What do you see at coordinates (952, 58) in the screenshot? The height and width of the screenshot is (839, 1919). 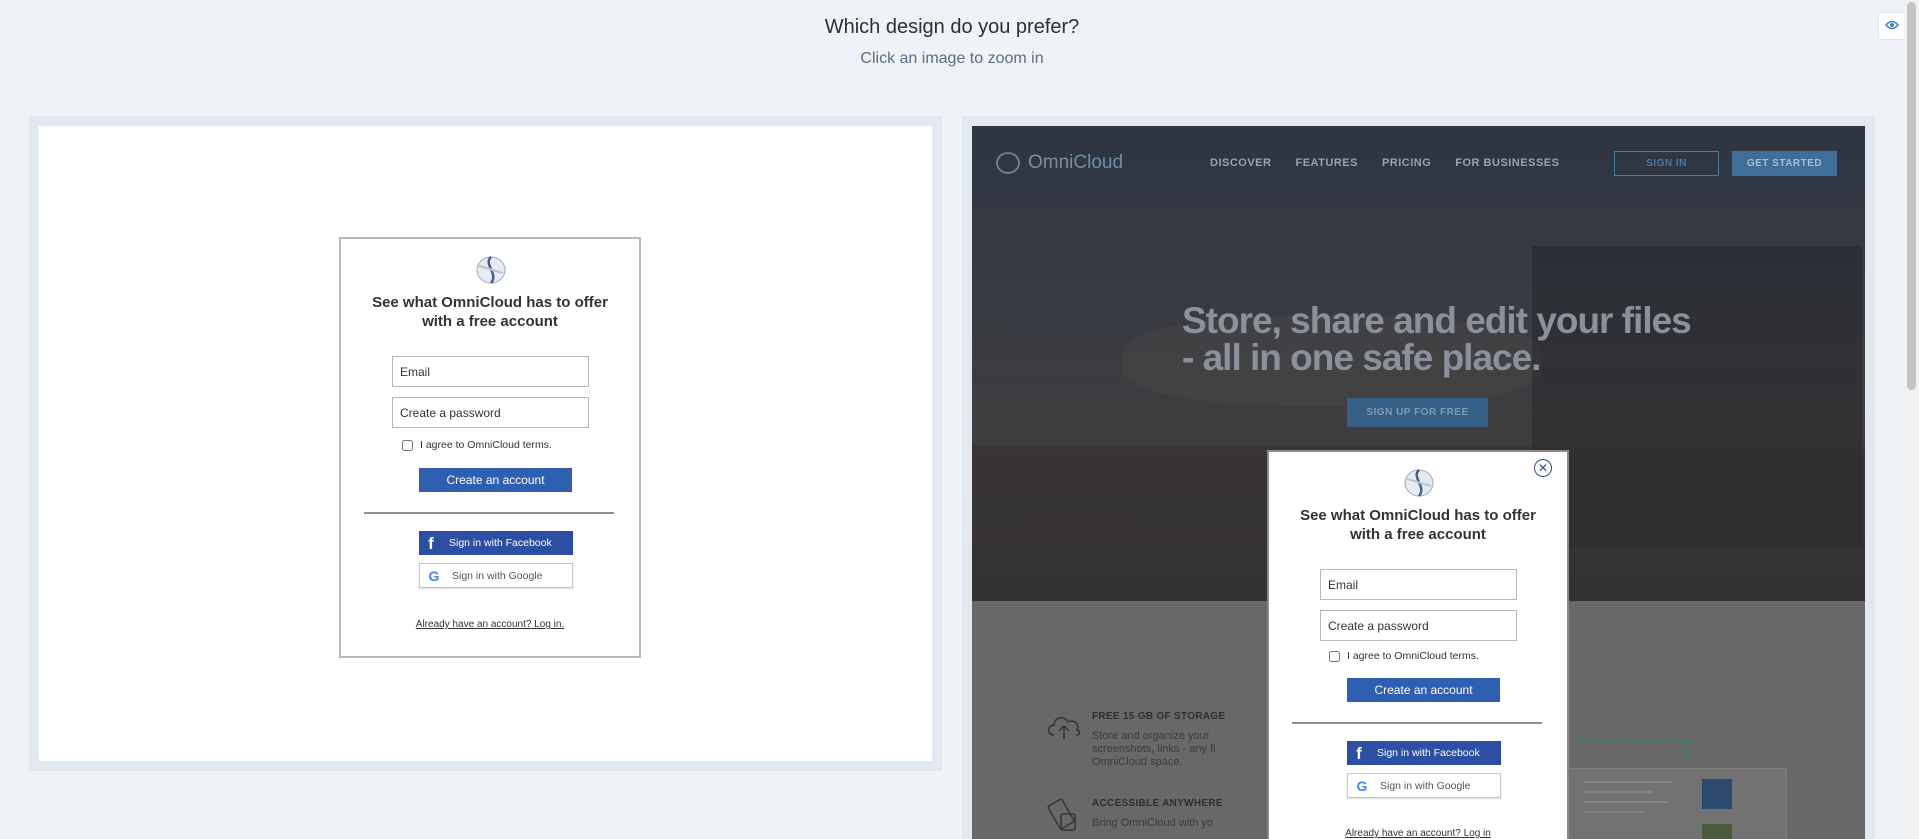 I see `page-subtitle: Click an image to zoom in` at bounding box center [952, 58].